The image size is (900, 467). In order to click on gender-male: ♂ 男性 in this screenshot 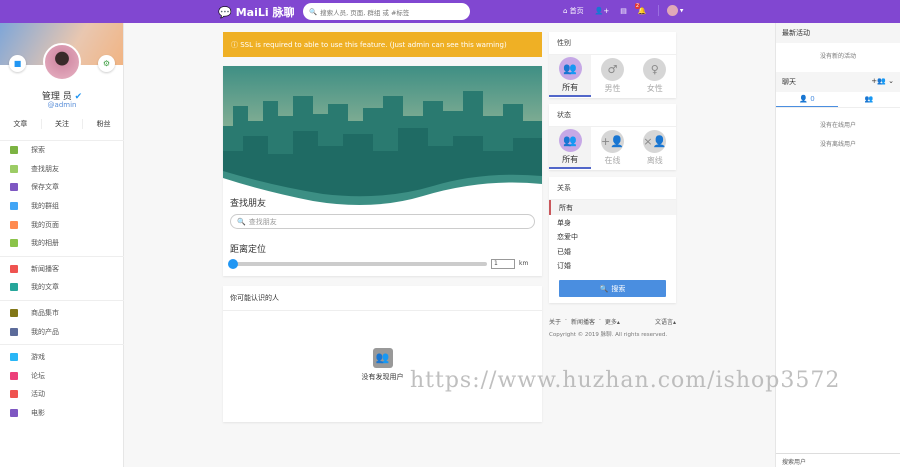, I will do `click(612, 76)`.